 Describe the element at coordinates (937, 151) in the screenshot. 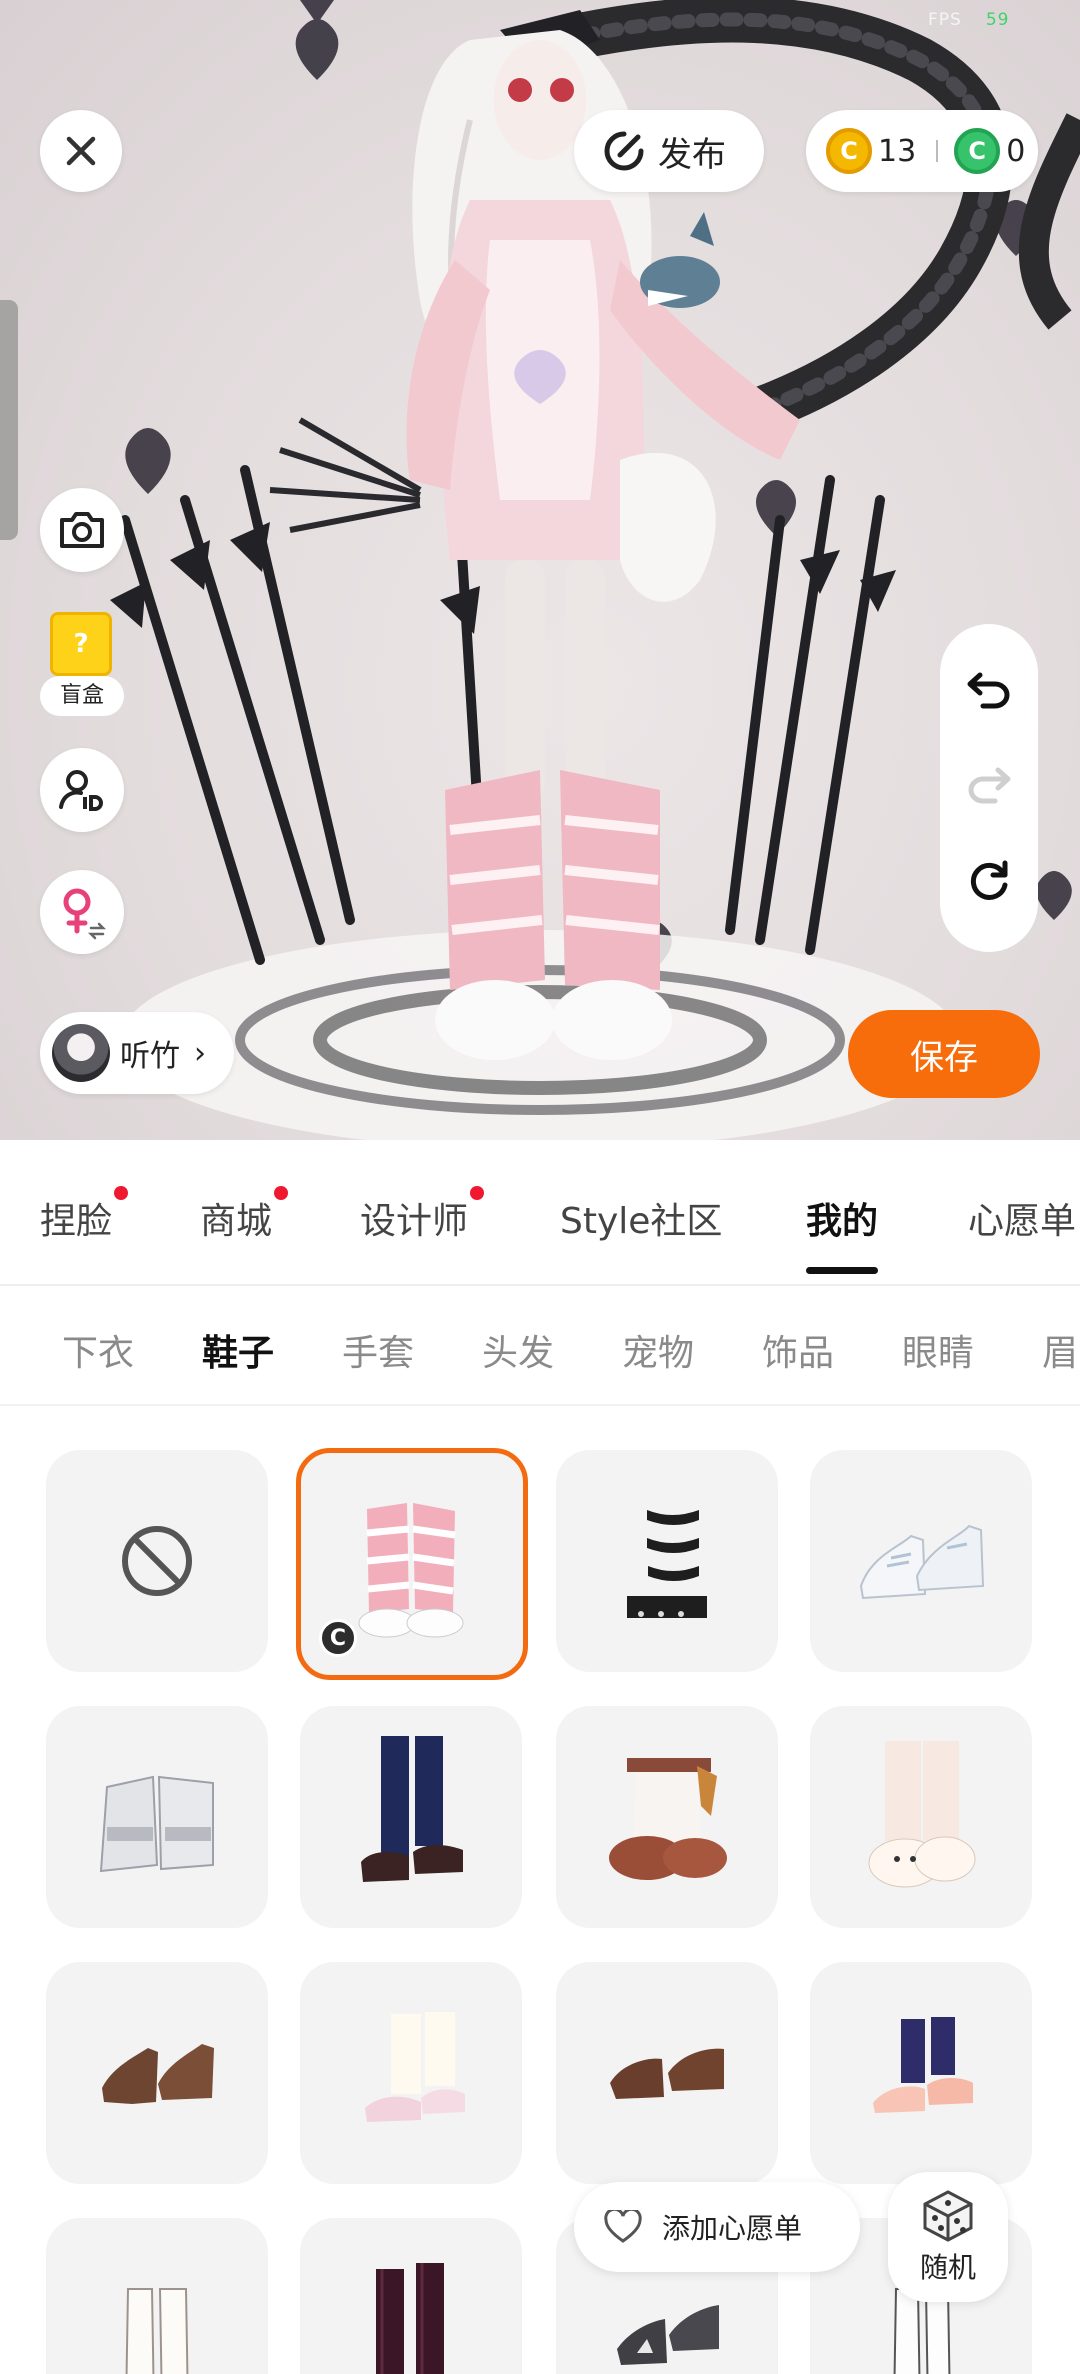

I see `currency-divider` at that location.